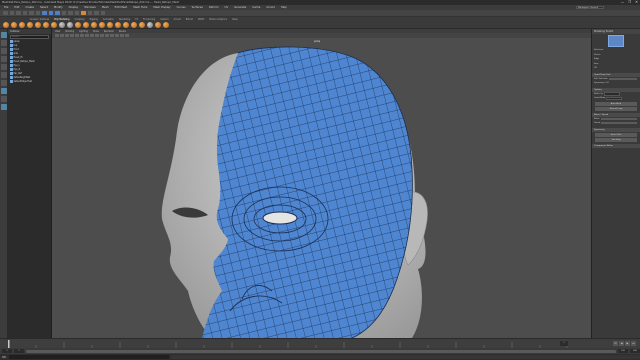 This screenshot has height=360, width=640. What do you see at coordinates (105, 7) in the screenshot?
I see `menu-mesh: Mesh` at bounding box center [105, 7].